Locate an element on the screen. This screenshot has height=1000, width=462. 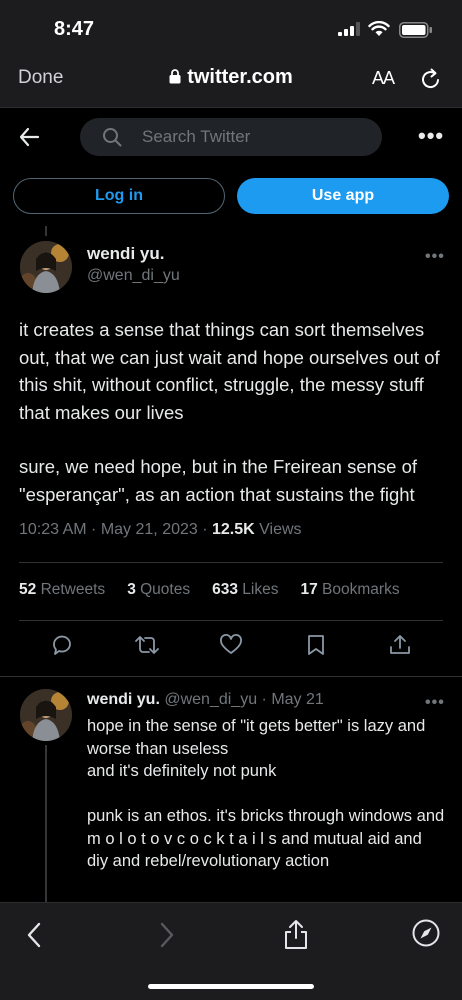
compass-icon is located at coordinates (426, 933).